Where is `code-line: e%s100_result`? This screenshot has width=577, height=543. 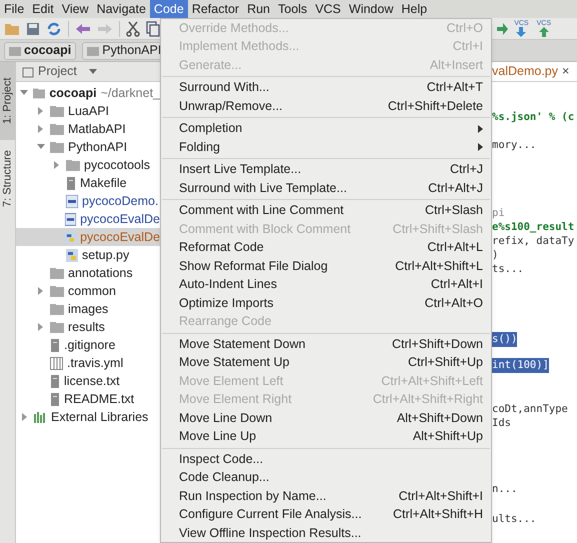 code-line: e%s100_result is located at coordinates (533, 227).